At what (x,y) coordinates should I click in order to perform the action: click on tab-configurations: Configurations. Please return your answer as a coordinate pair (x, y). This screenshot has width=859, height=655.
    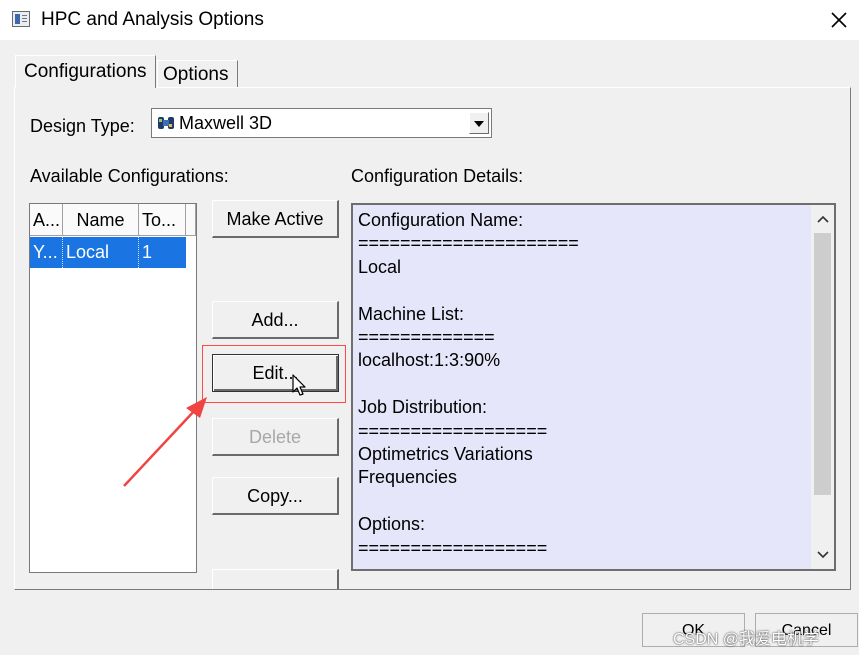
    Looking at the image, I should click on (85, 71).